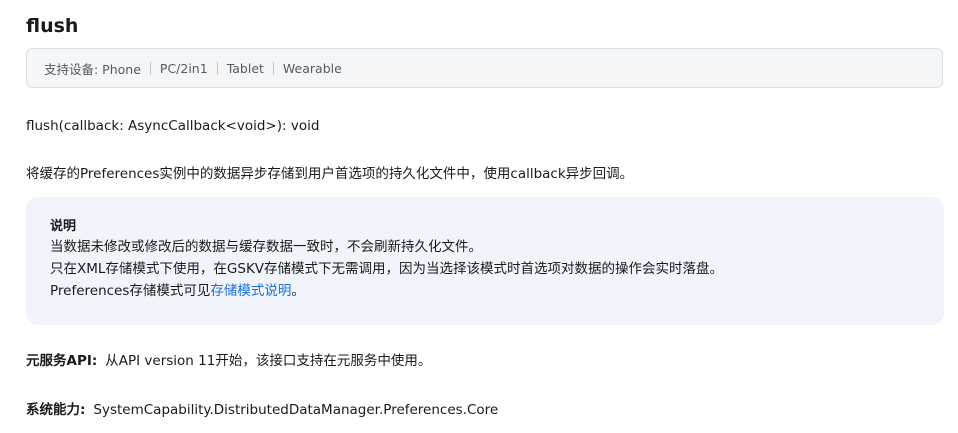 The height and width of the screenshot is (433, 958). I want to click on atomic-service-label: 元服务API:, so click(62, 361).